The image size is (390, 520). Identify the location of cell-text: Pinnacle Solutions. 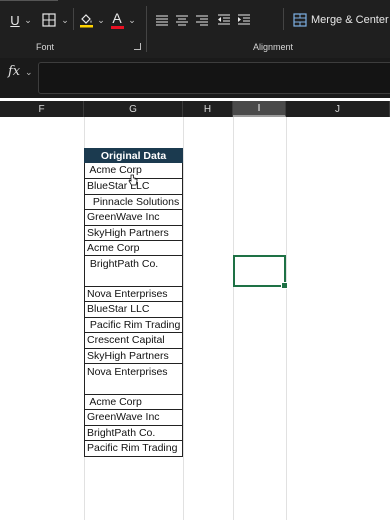
(133, 202).